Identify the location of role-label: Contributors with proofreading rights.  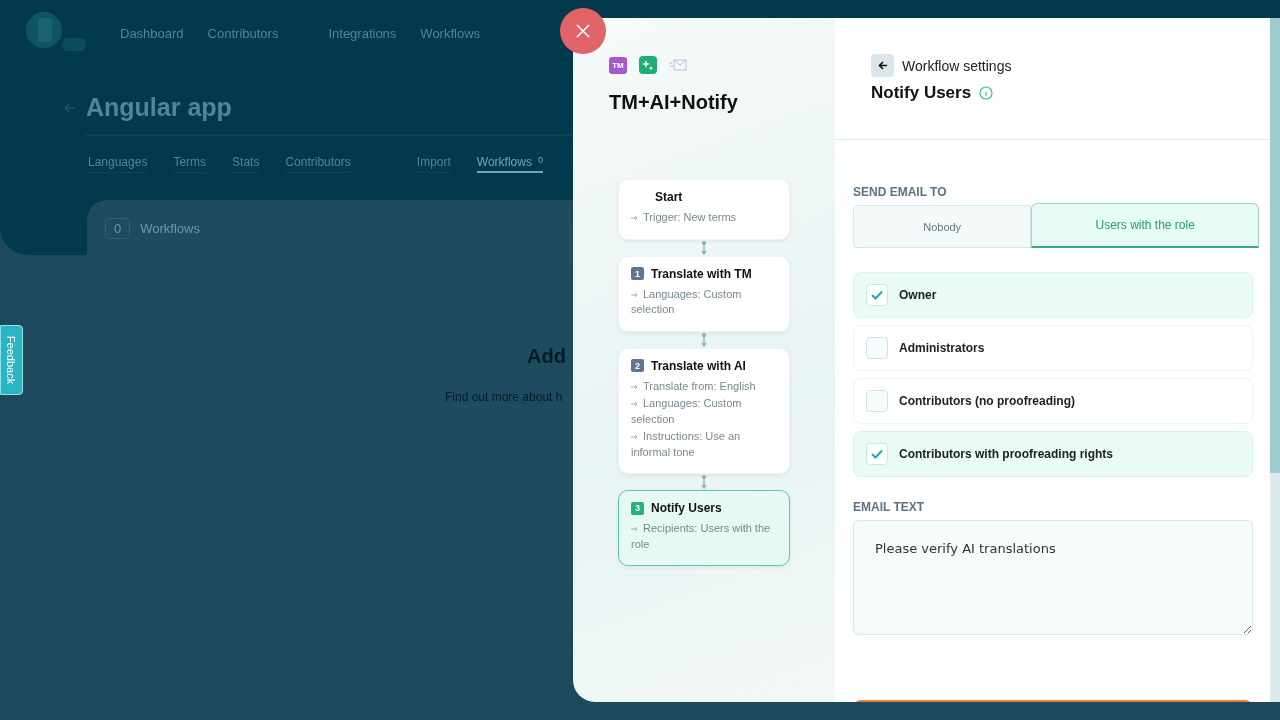
(1006, 454).